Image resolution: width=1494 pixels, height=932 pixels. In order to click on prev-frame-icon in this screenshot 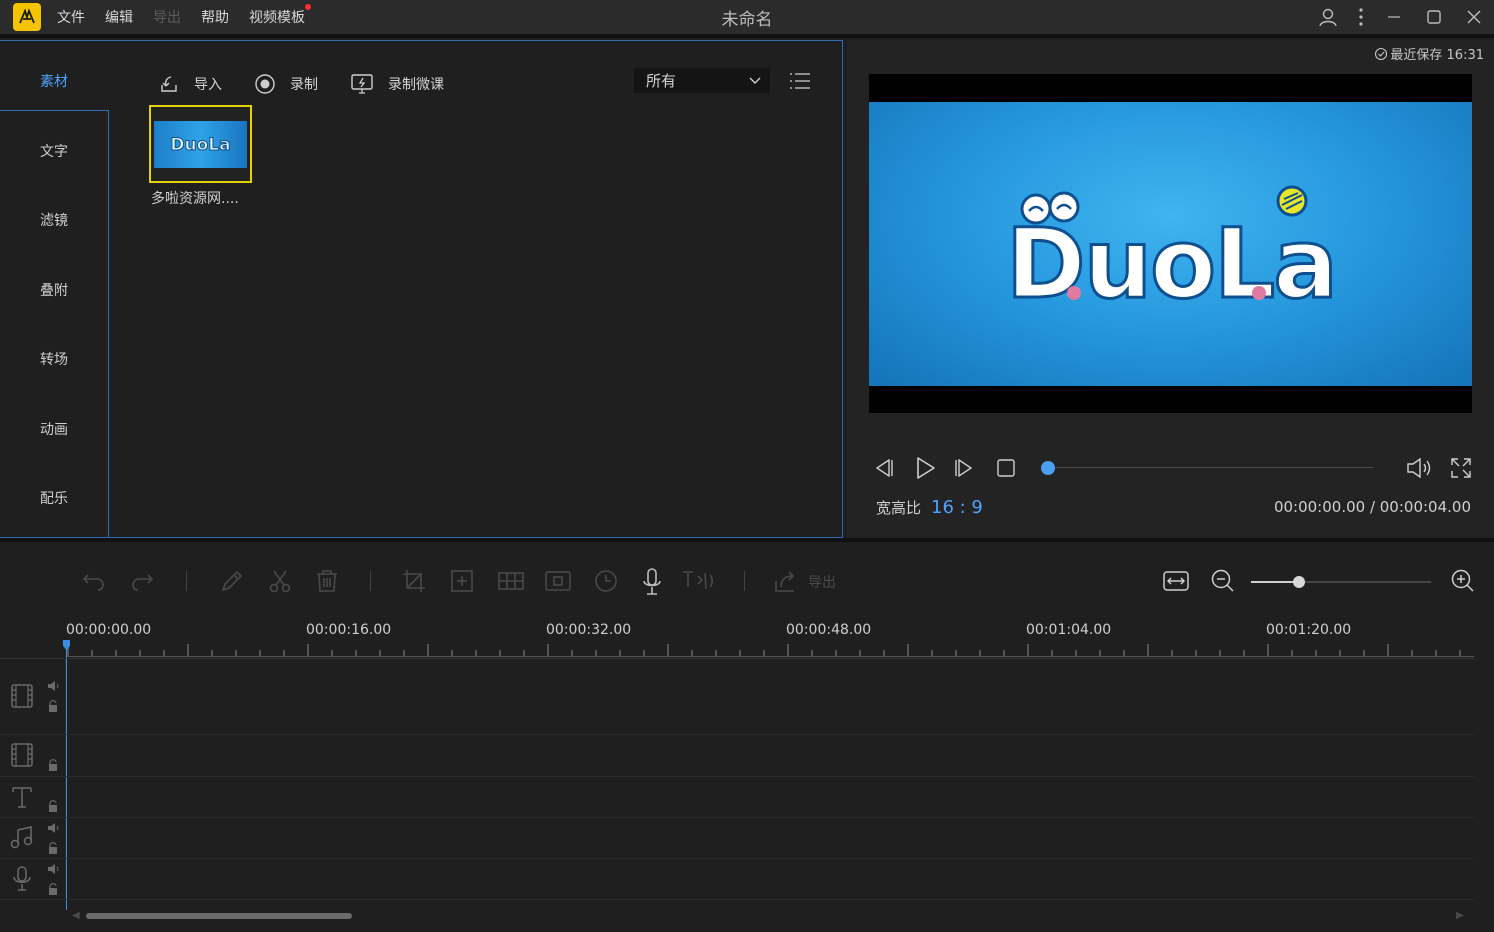, I will do `click(884, 468)`.